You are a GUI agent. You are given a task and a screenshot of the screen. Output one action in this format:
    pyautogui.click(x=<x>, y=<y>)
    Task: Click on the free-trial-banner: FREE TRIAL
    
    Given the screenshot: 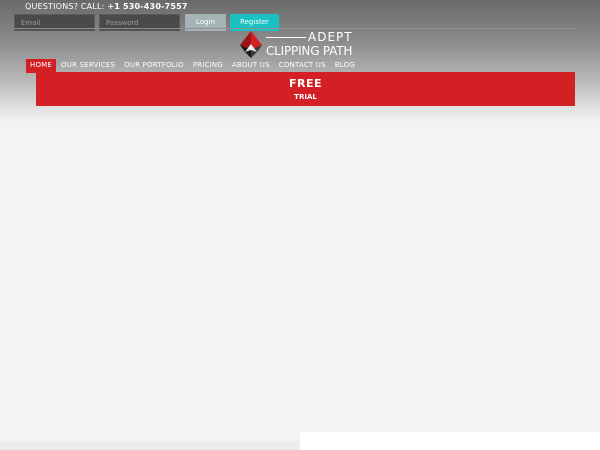 What is the action you would take?
    pyautogui.click(x=305, y=89)
    